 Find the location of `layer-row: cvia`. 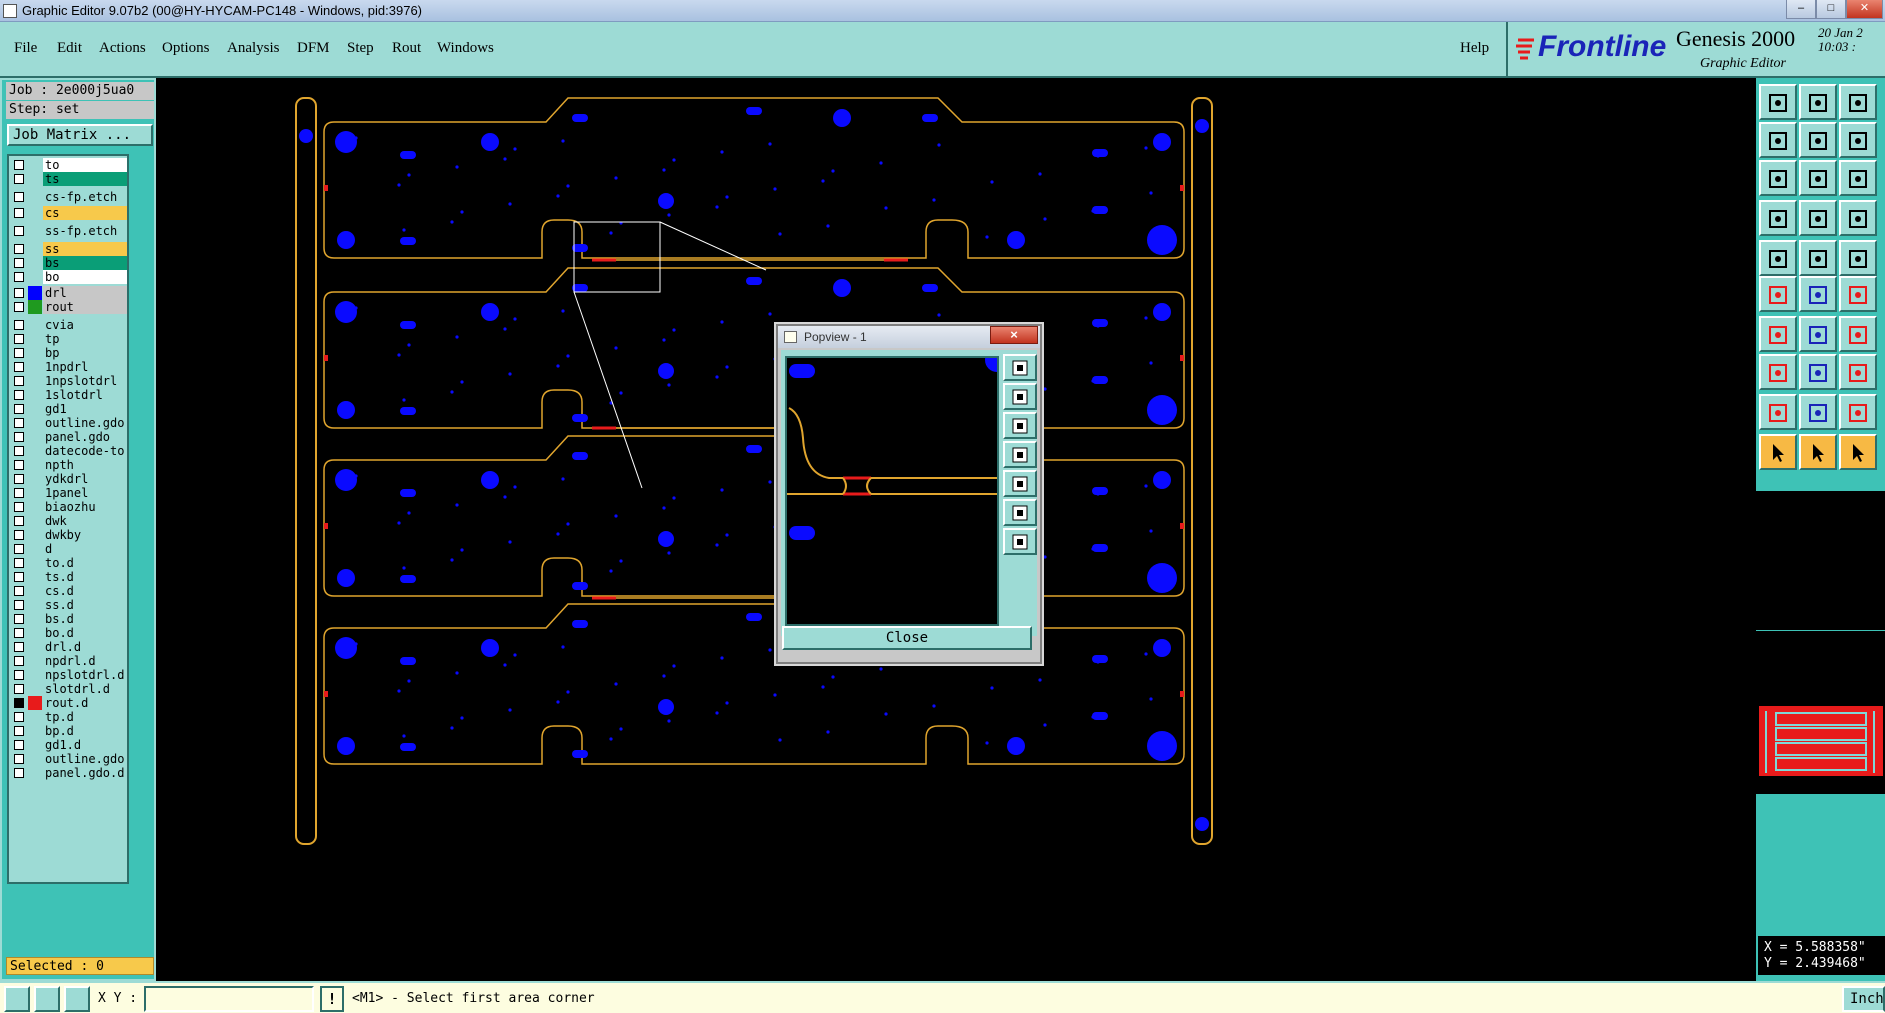

layer-row: cvia is located at coordinates (70, 325).